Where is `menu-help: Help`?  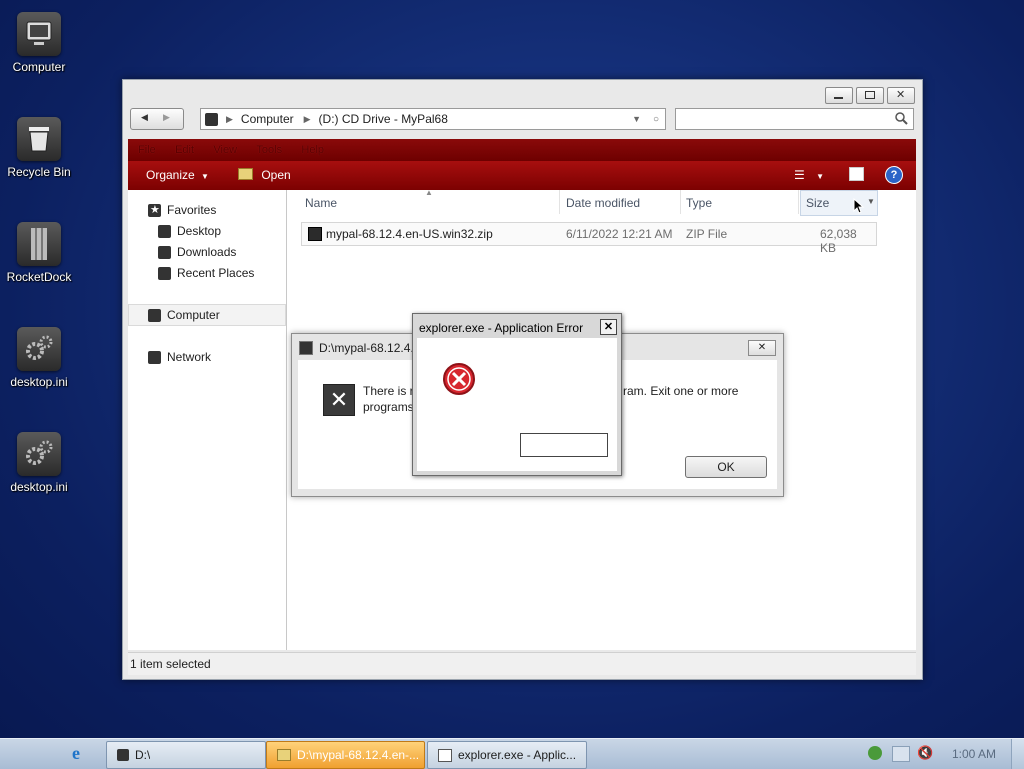 menu-help: Help is located at coordinates (312, 150).